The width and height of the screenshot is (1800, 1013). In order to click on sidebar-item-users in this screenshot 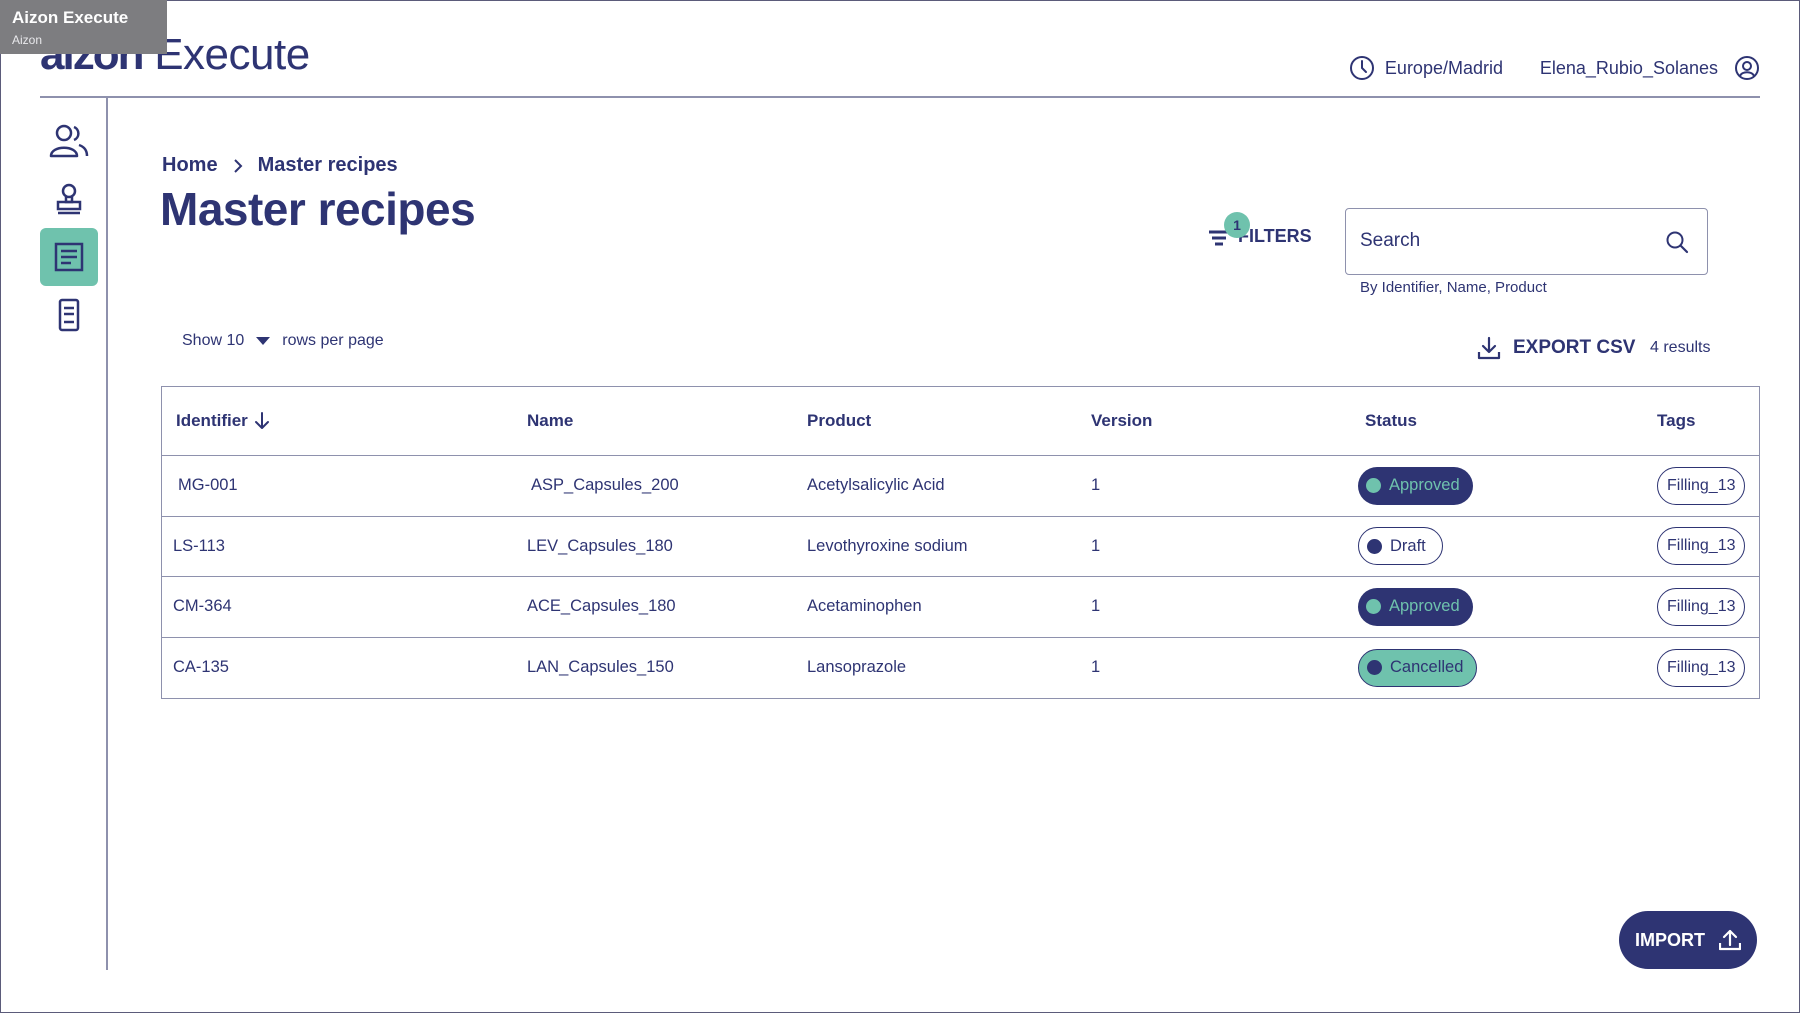, I will do `click(69, 141)`.